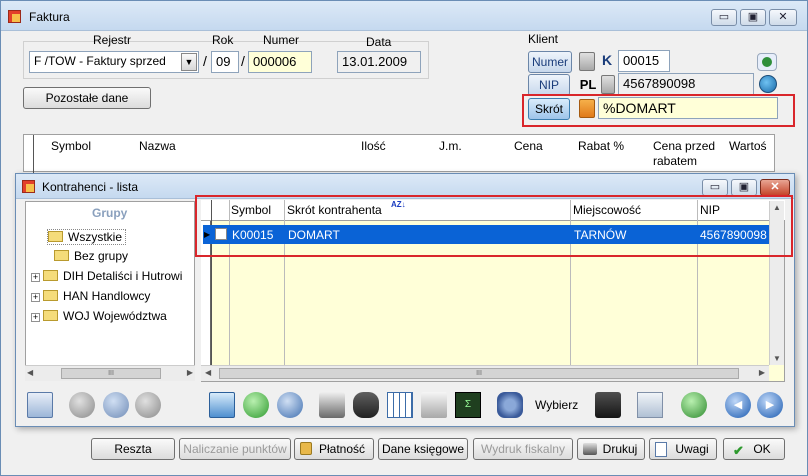 This screenshot has height=476, width=808. Describe the element at coordinates (686, 84) in the screenshot. I see `klient-nip-field: 4567890098` at that location.